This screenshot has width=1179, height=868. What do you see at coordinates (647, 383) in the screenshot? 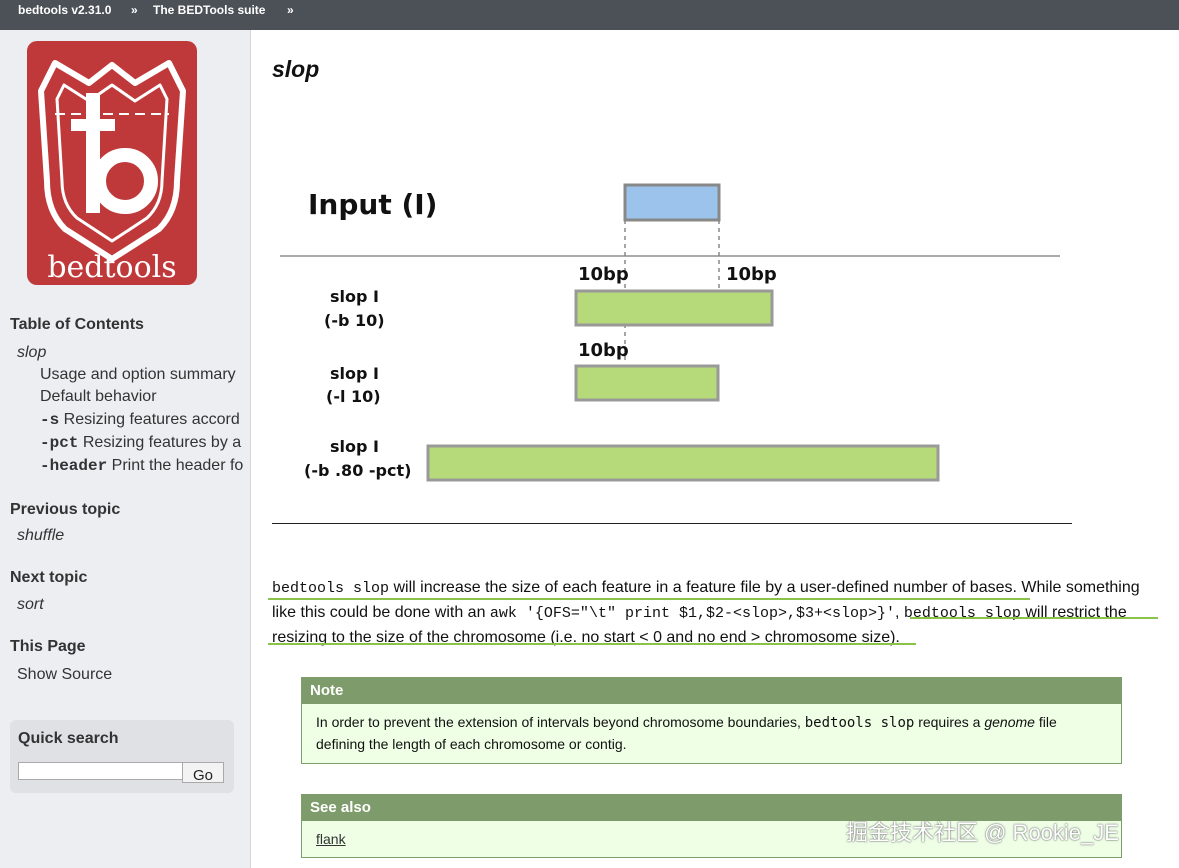
I see `diagram-slop-l10-interval` at bounding box center [647, 383].